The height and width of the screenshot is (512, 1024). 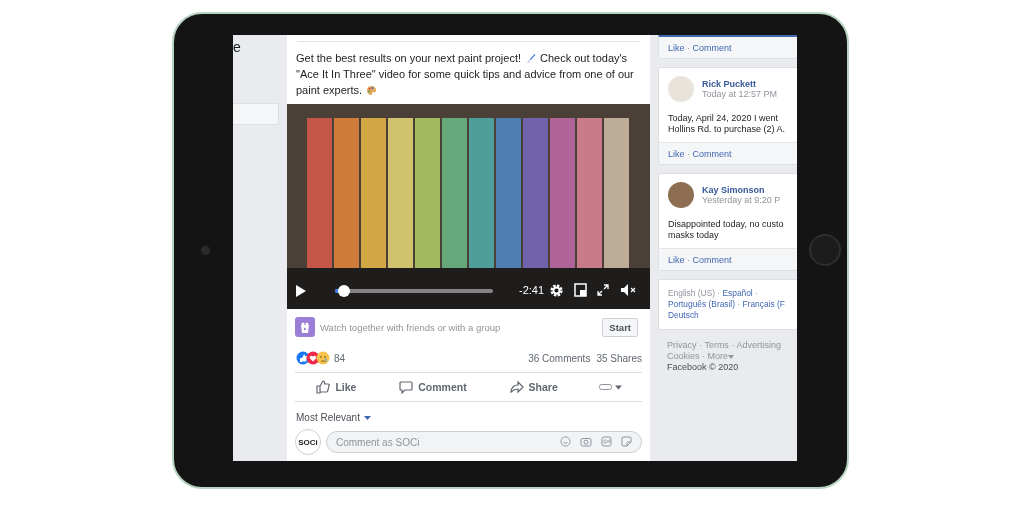 What do you see at coordinates (740, 94) in the screenshot?
I see `timestamp: Today at 12:57 PM` at bounding box center [740, 94].